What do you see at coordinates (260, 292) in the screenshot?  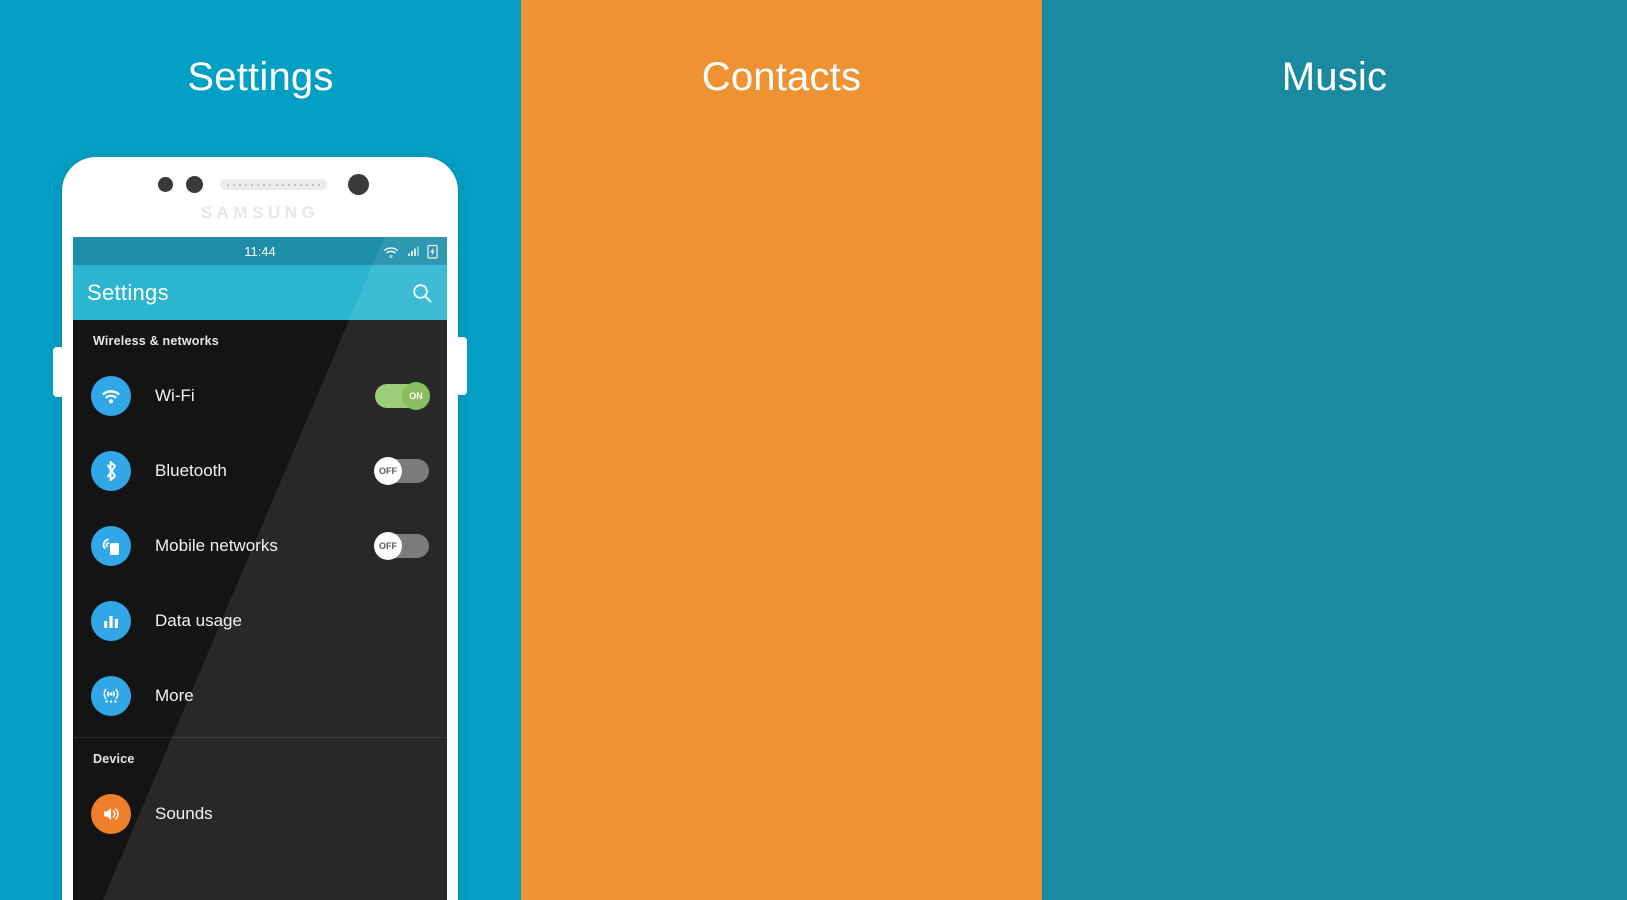 I see `toolbar-settings: Settings` at bounding box center [260, 292].